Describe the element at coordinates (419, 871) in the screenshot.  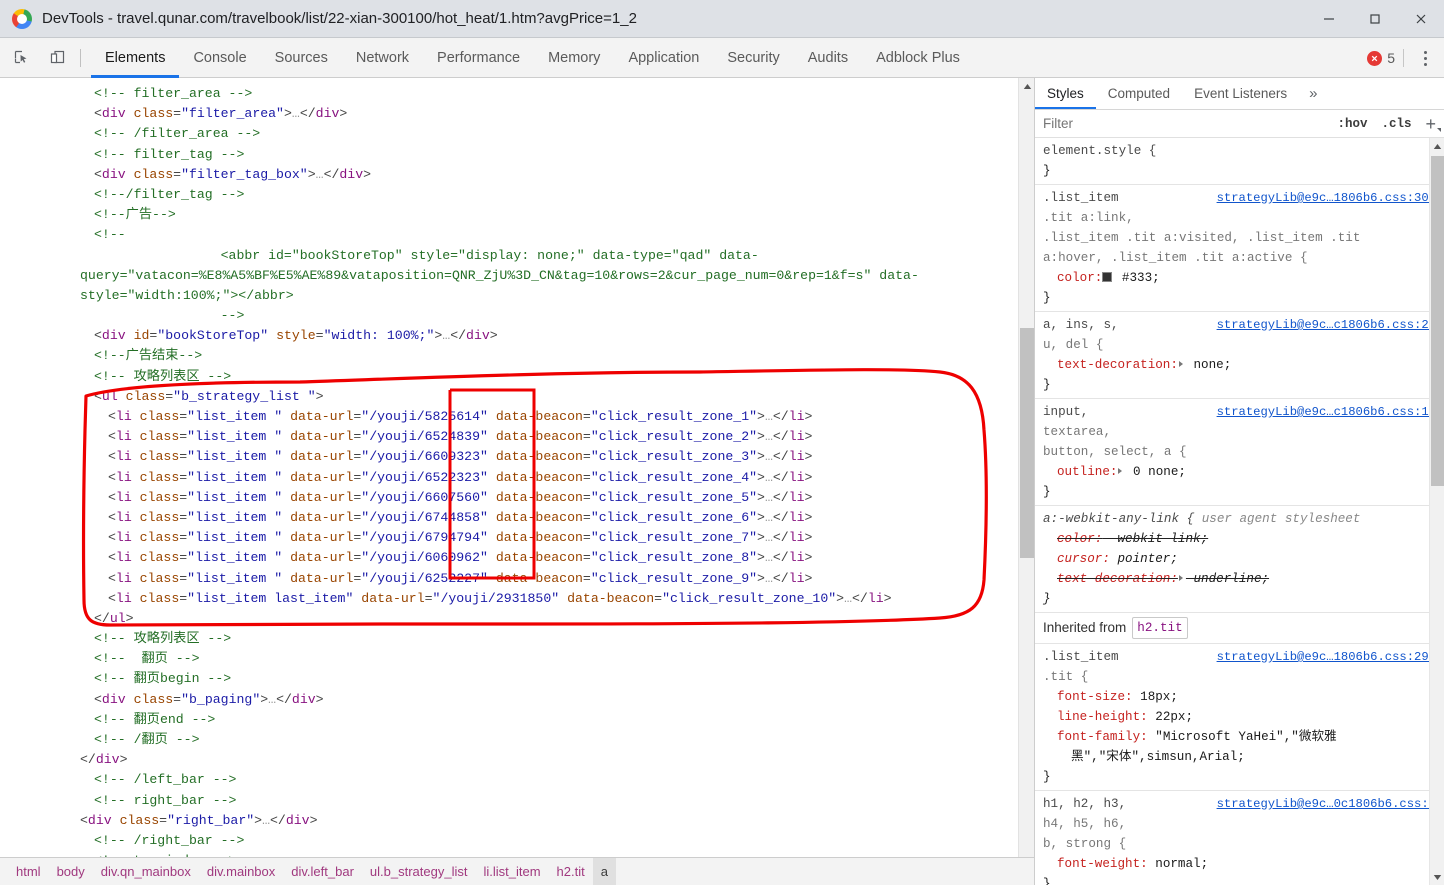
I see `breadcrumb-item-ul-b_strategy_list: ul.b_strategy_list` at that location.